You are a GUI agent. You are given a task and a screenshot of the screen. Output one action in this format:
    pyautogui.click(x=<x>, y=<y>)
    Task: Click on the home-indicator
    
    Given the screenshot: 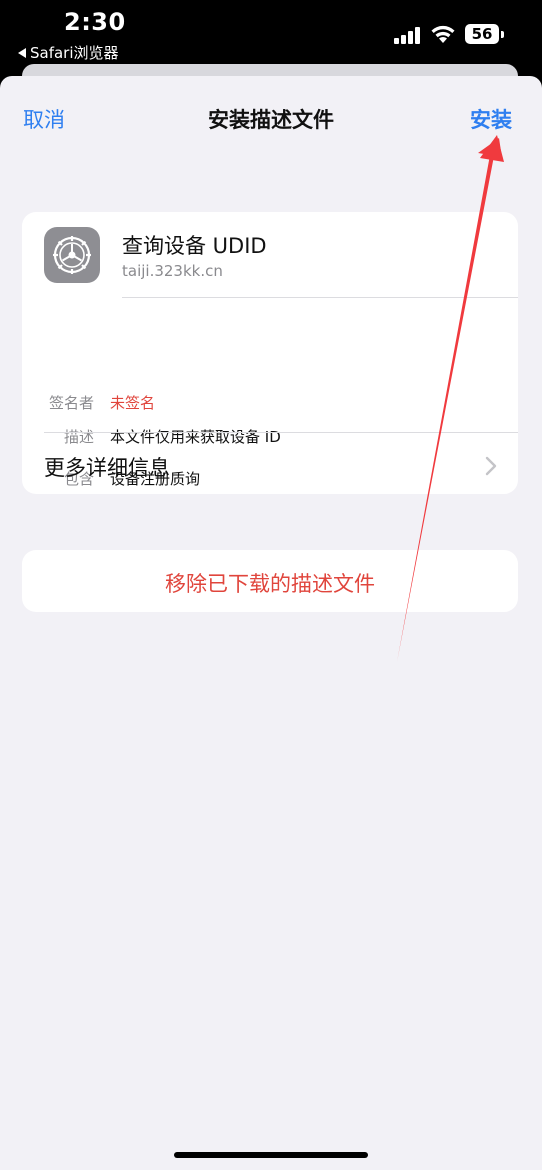 What is the action you would take?
    pyautogui.click(x=271, y=1155)
    